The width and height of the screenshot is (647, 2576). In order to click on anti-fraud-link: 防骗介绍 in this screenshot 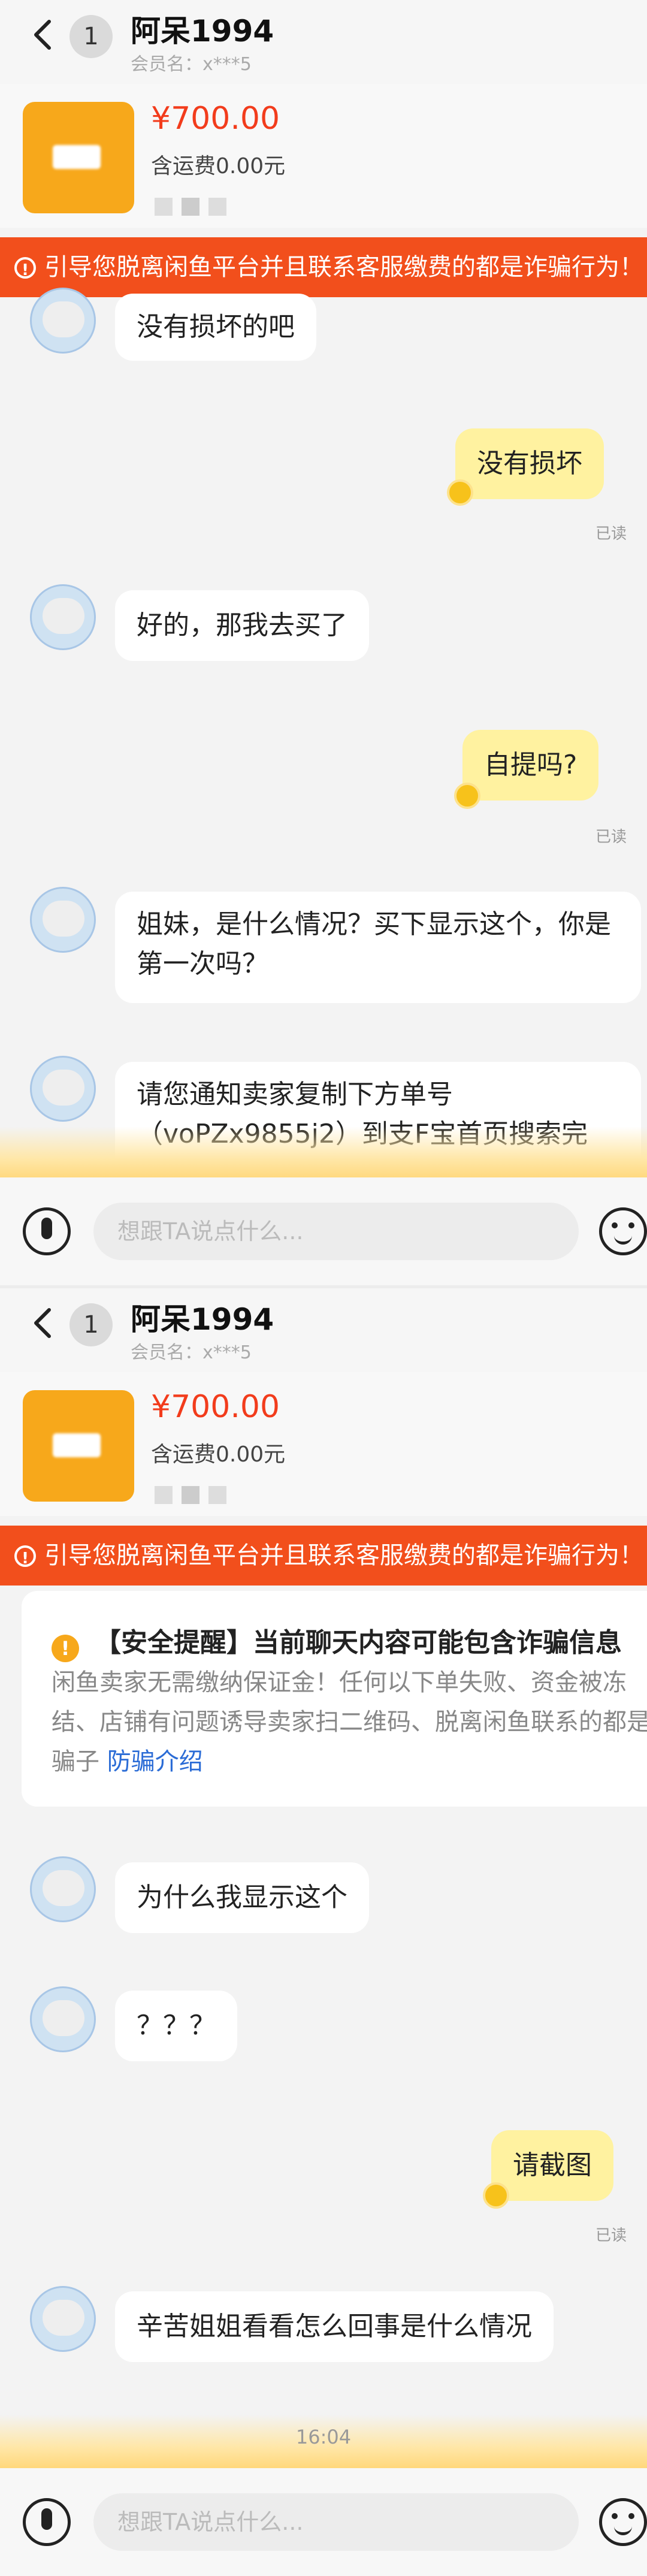, I will do `click(155, 1762)`.